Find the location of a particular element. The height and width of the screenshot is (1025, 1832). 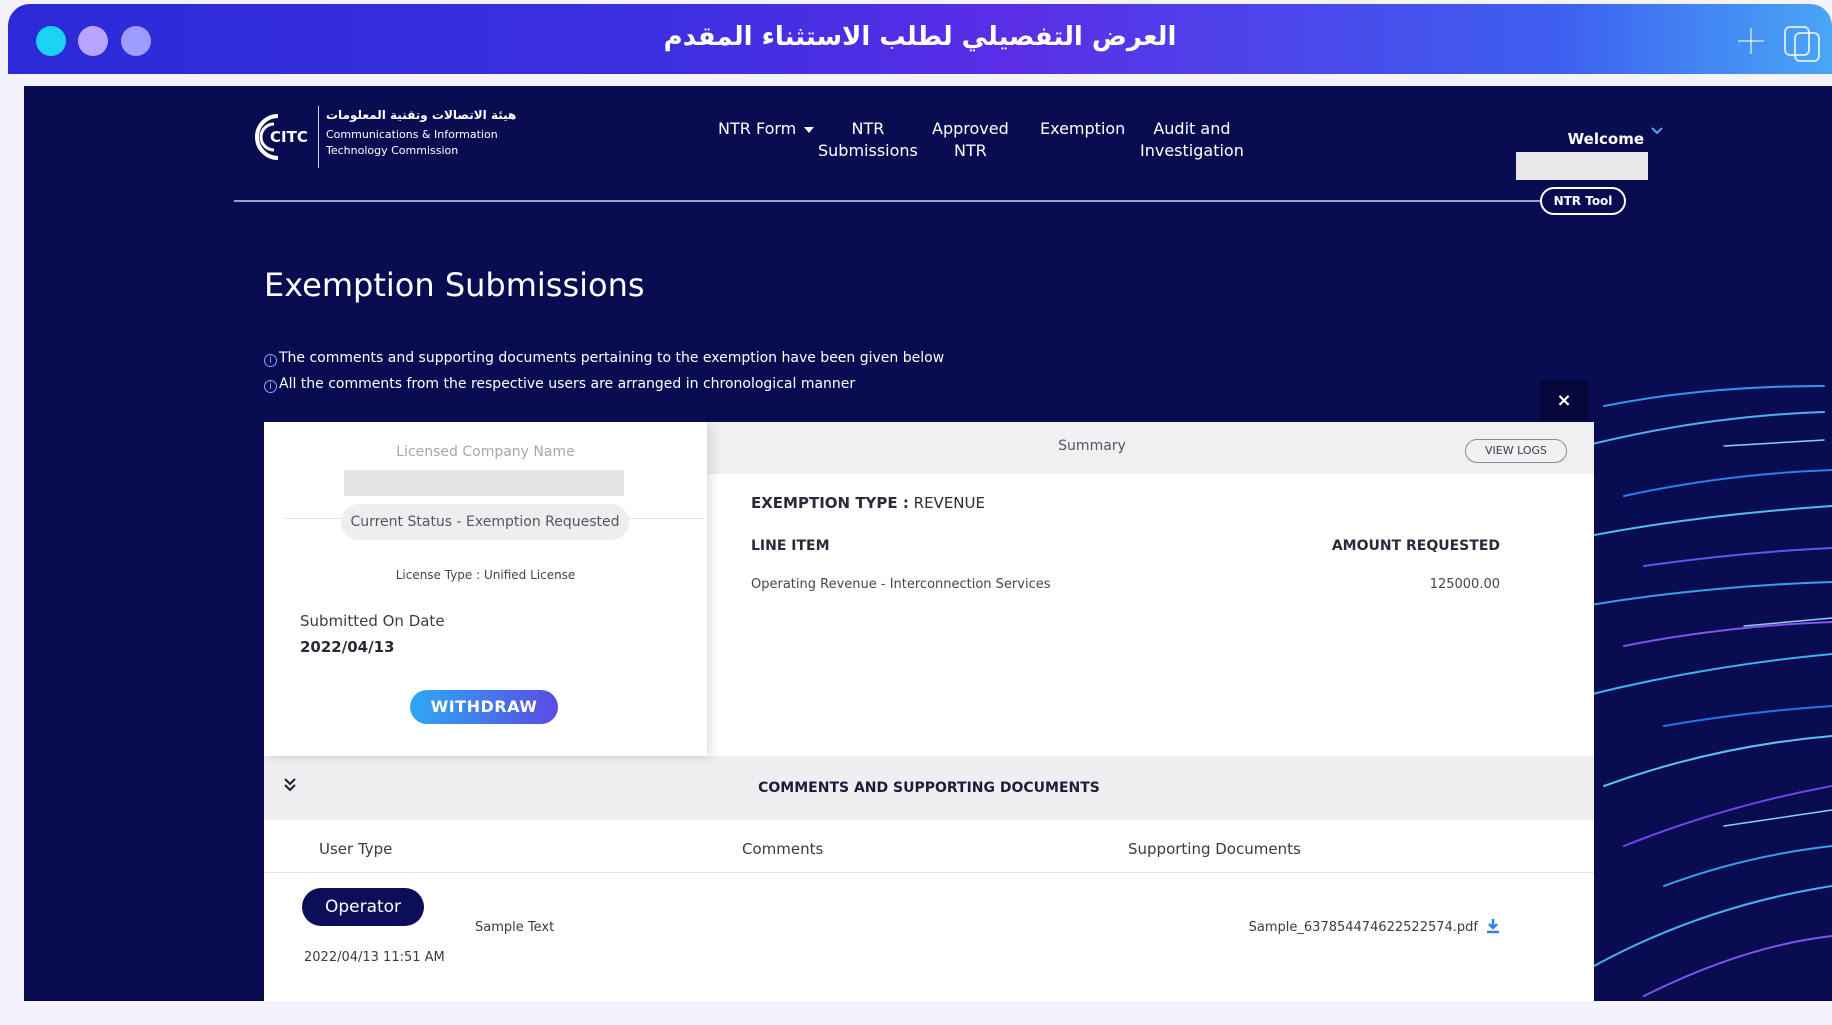

ntr-tool-button: NTR Tool is located at coordinates (1583, 201).